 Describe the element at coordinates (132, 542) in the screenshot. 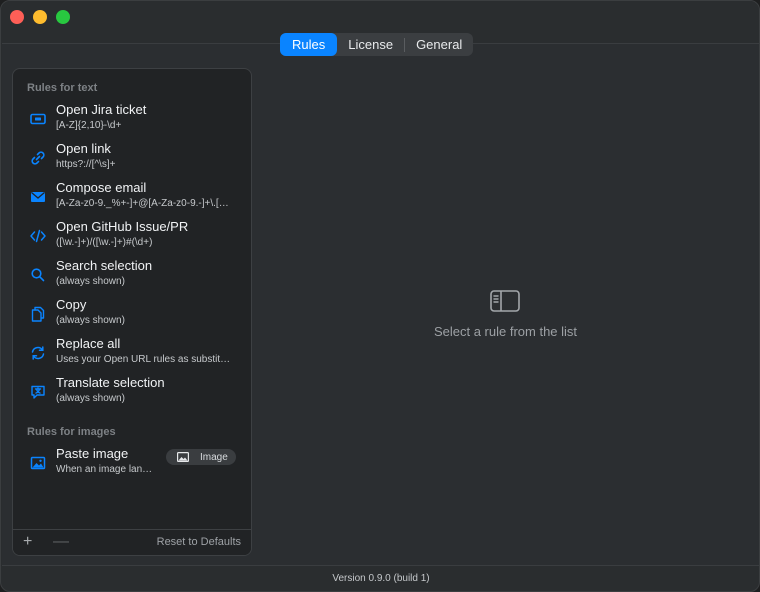

I see `sidebar-footer: + — Reset to Defaults` at that location.